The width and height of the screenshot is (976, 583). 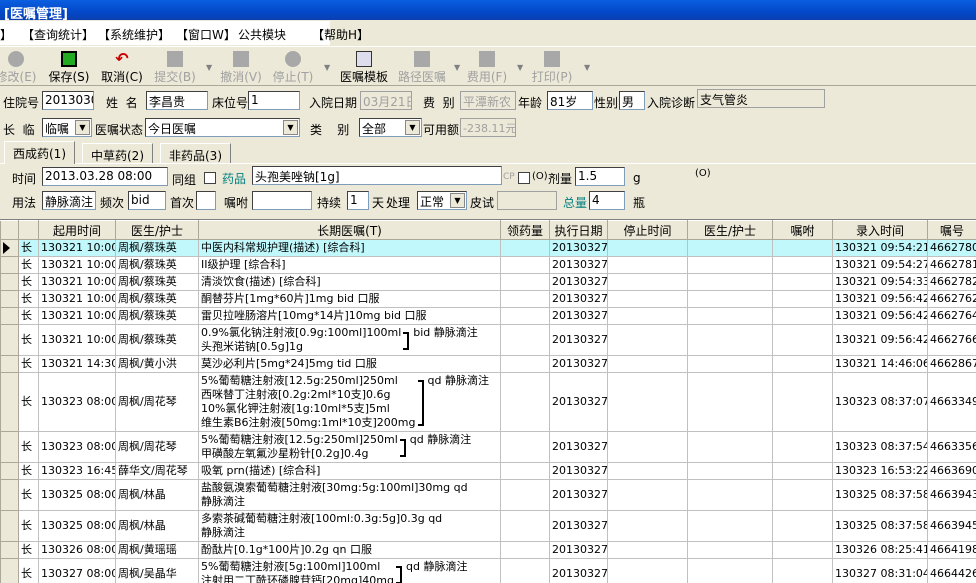 I want to click on fee-dropdown-icon: ▼, so click(x=520, y=67).